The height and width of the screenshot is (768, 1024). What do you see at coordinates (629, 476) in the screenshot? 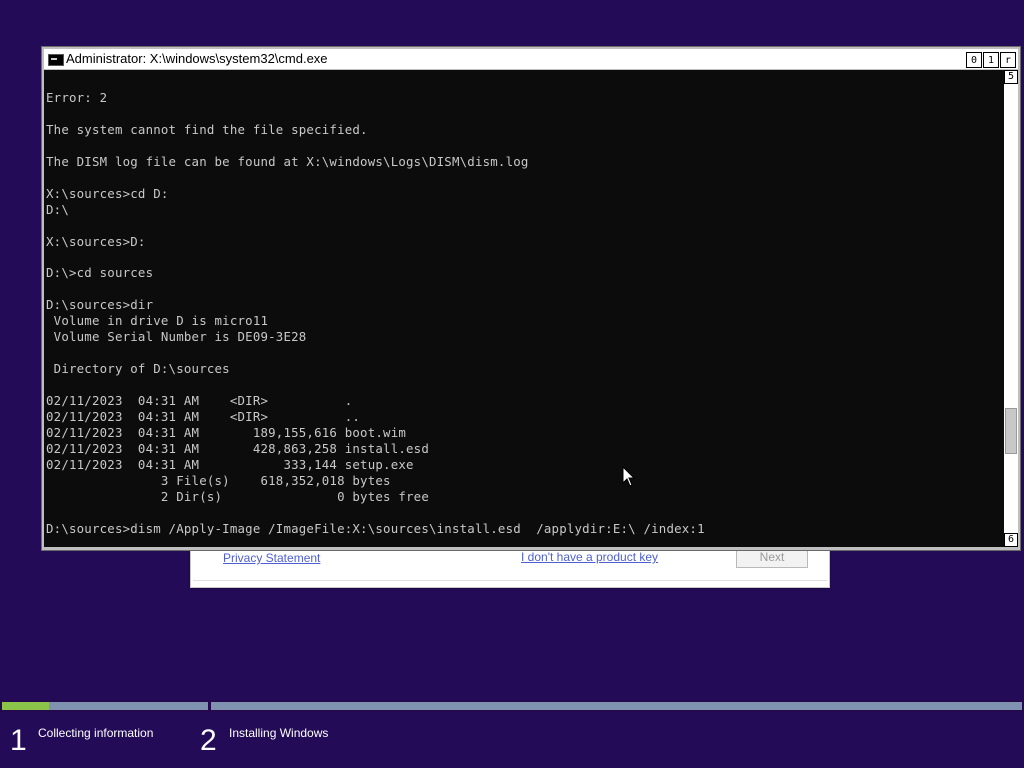
I see `mouse-pointer-icon` at bounding box center [629, 476].